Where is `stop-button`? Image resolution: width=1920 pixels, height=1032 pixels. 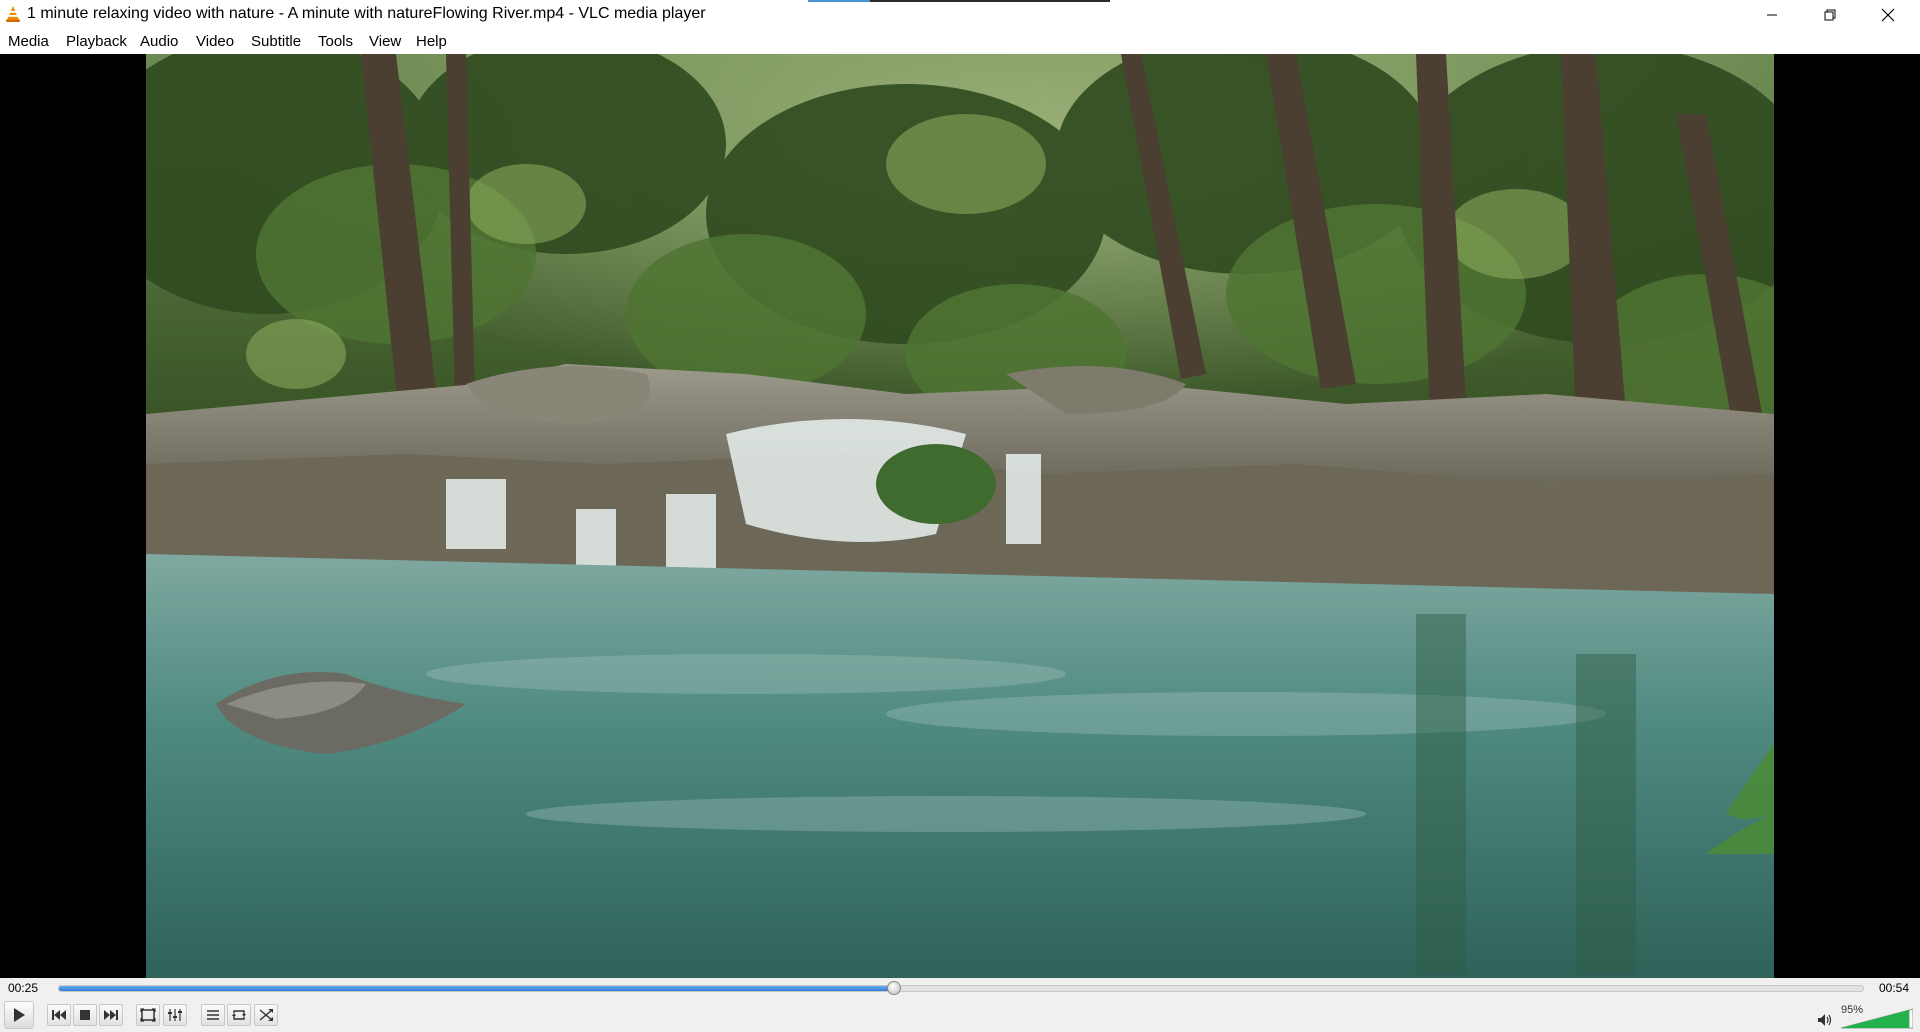 stop-button is located at coordinates (85, 1015).